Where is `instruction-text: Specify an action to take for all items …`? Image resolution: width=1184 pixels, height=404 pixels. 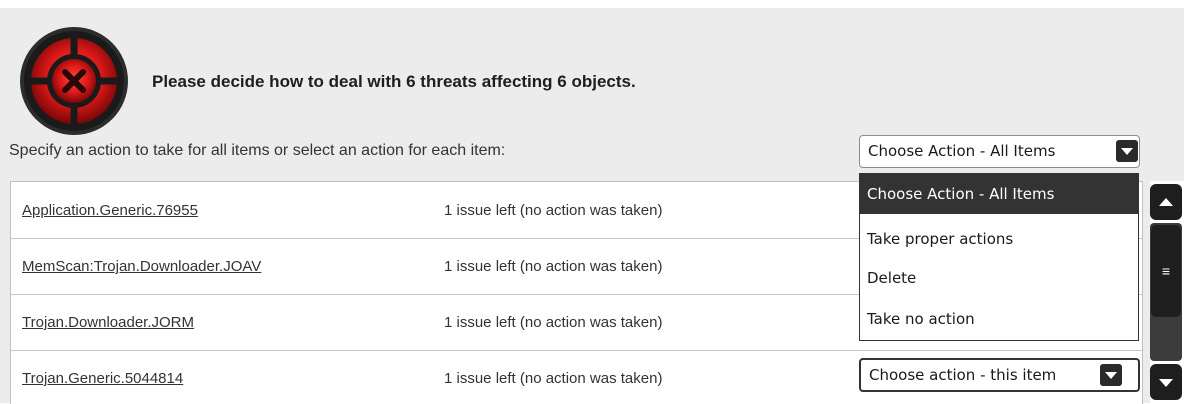
instruction-text: Specify an action to take for all items … is located at coordinates (257, 150).